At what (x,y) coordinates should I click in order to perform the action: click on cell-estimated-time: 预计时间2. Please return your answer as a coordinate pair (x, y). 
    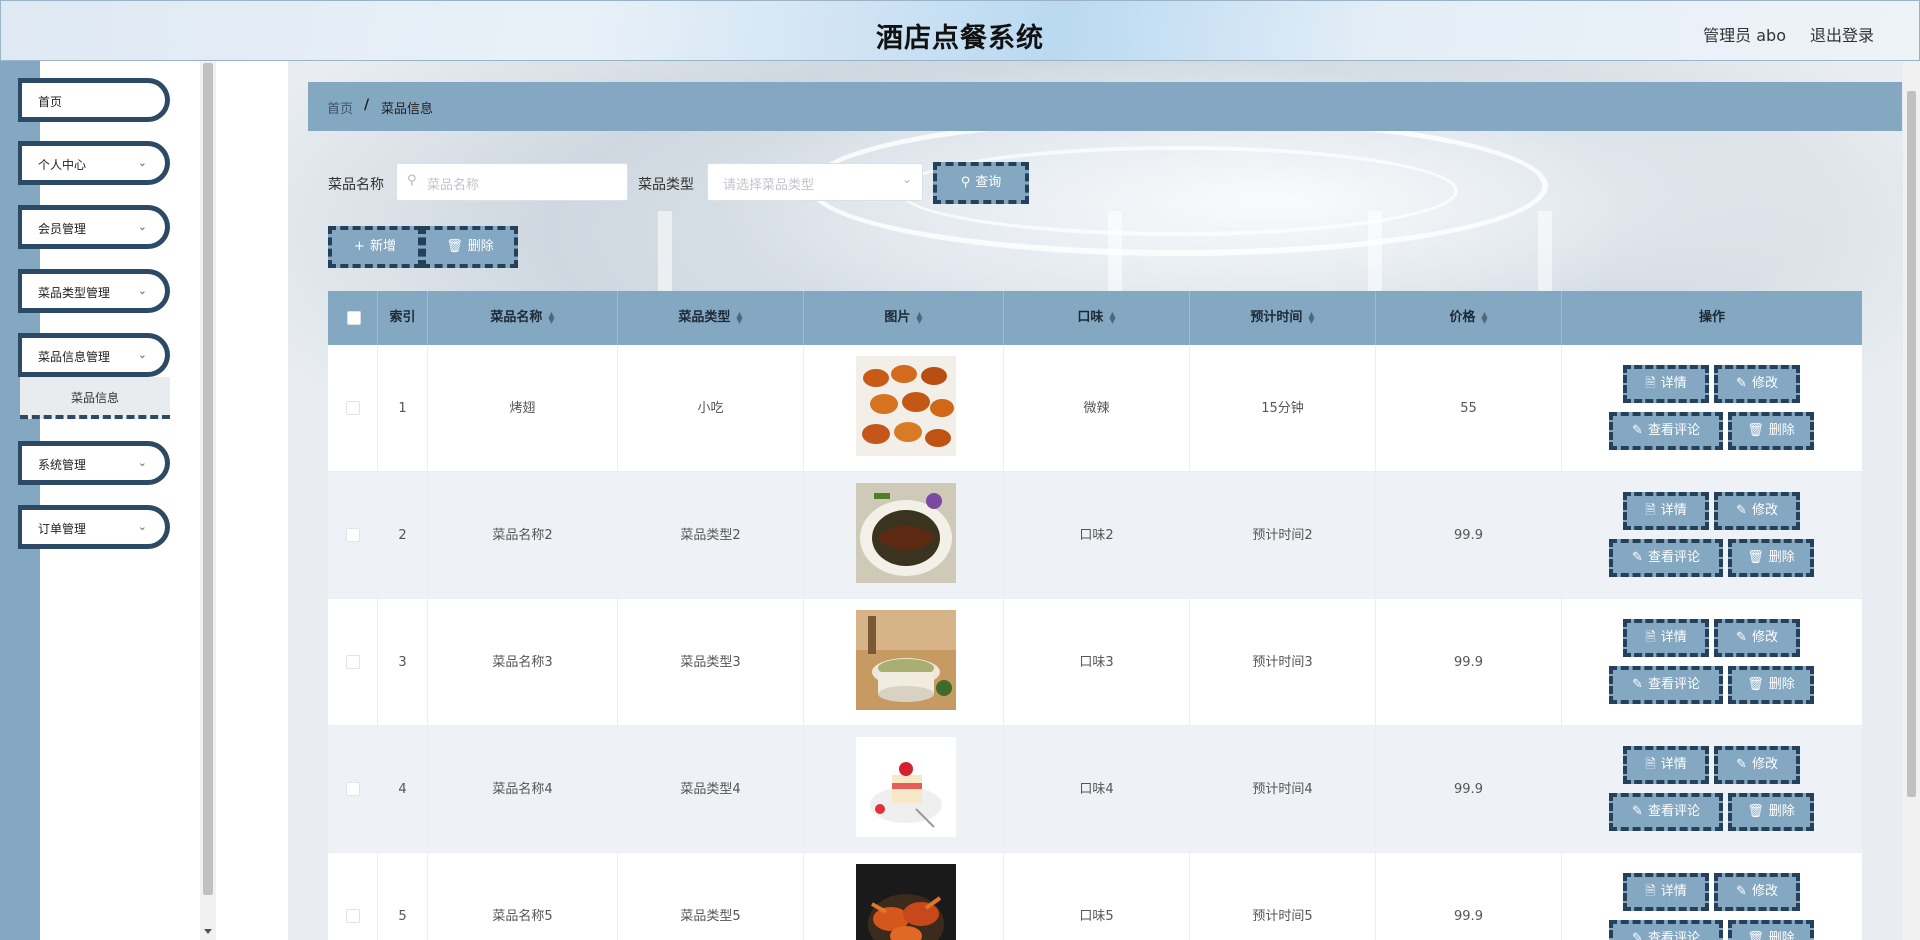
    Looking at the image, I should click on (1283, 535).